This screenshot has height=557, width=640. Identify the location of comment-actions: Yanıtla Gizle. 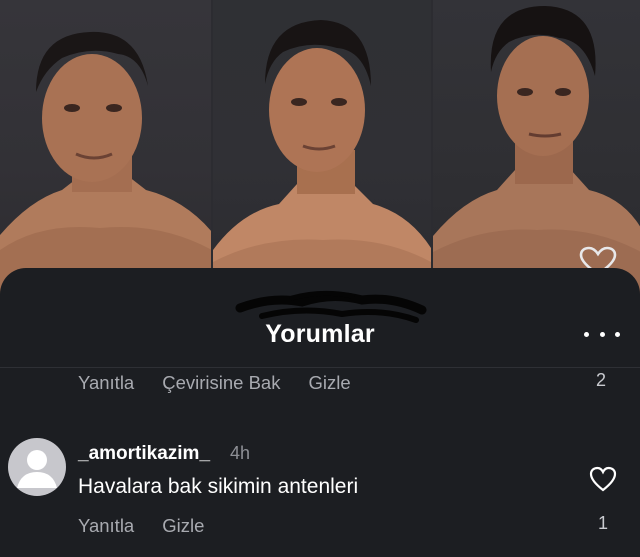
(155, 526).